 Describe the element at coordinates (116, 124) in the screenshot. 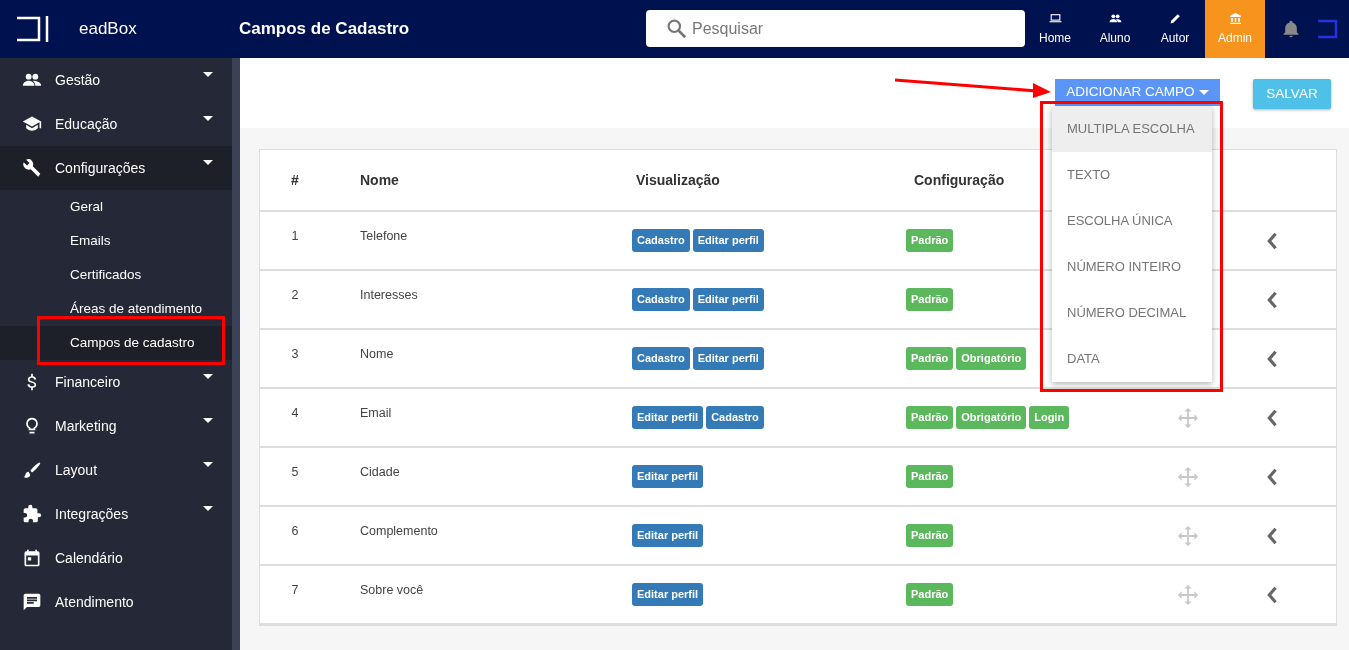

I see `sidebar-item: Educação` at that location.